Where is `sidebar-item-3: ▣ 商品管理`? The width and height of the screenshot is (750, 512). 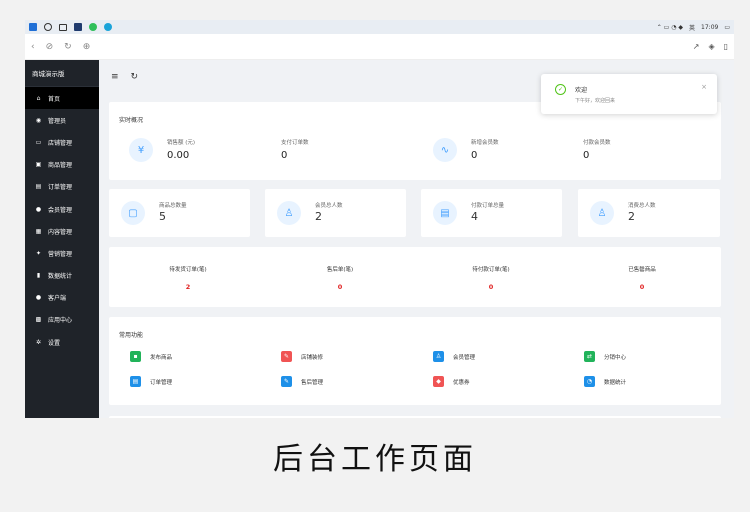
sidebar-item-3: ▣ 商品管理 is located at coordinates (62, 165).